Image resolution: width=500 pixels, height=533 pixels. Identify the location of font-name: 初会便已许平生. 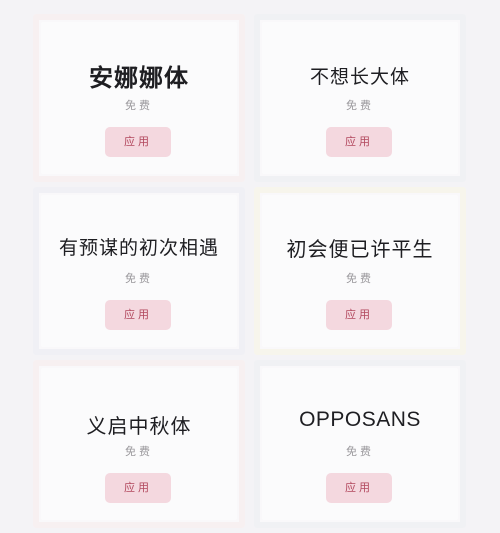
(360, 249).